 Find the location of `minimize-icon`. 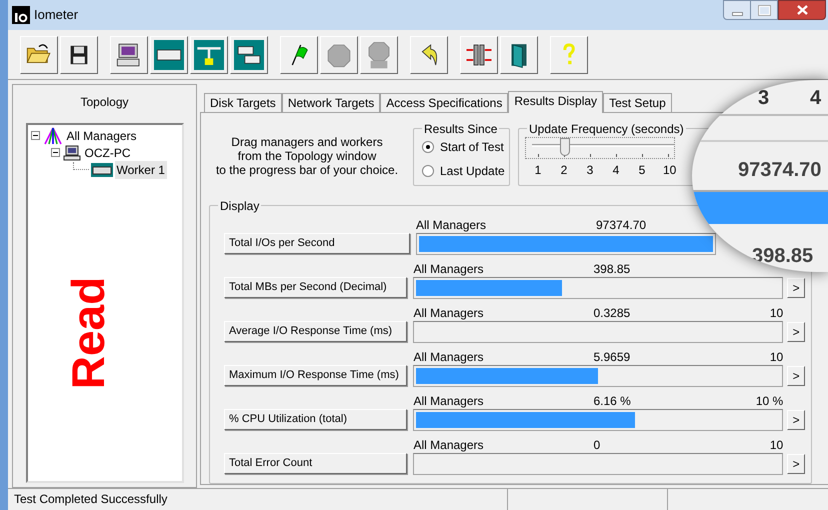

minimize-icon is located at coordinates (737, 14).